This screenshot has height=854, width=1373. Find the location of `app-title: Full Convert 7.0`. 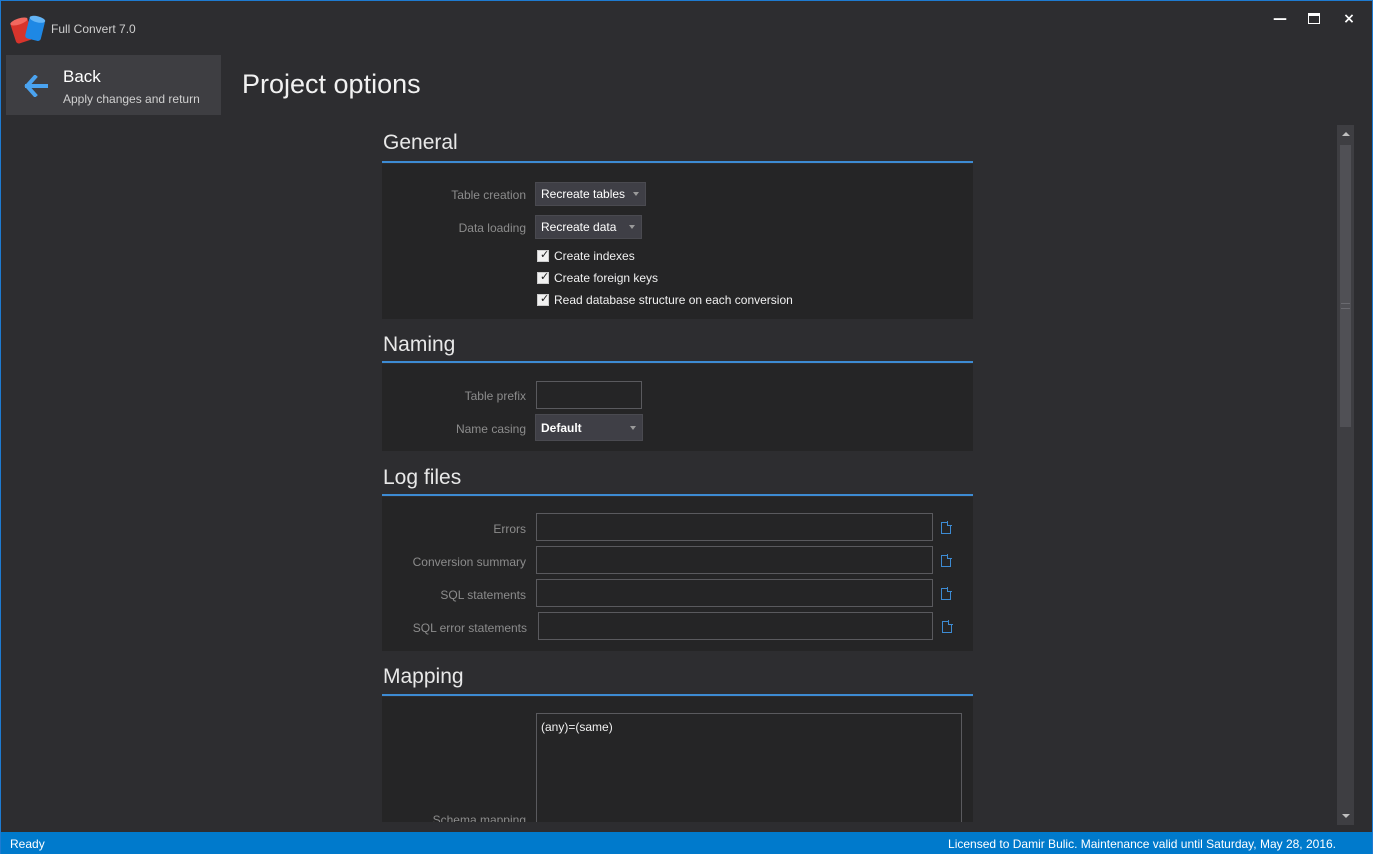

app-title: Full Convert 7.0 is located at coordinates (93, 29).